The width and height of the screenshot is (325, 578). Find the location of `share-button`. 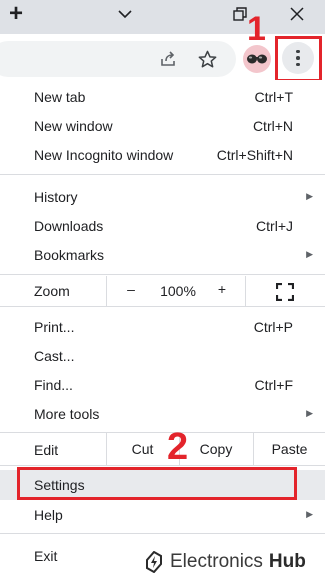

share-button is located at coordinates (168, 59).